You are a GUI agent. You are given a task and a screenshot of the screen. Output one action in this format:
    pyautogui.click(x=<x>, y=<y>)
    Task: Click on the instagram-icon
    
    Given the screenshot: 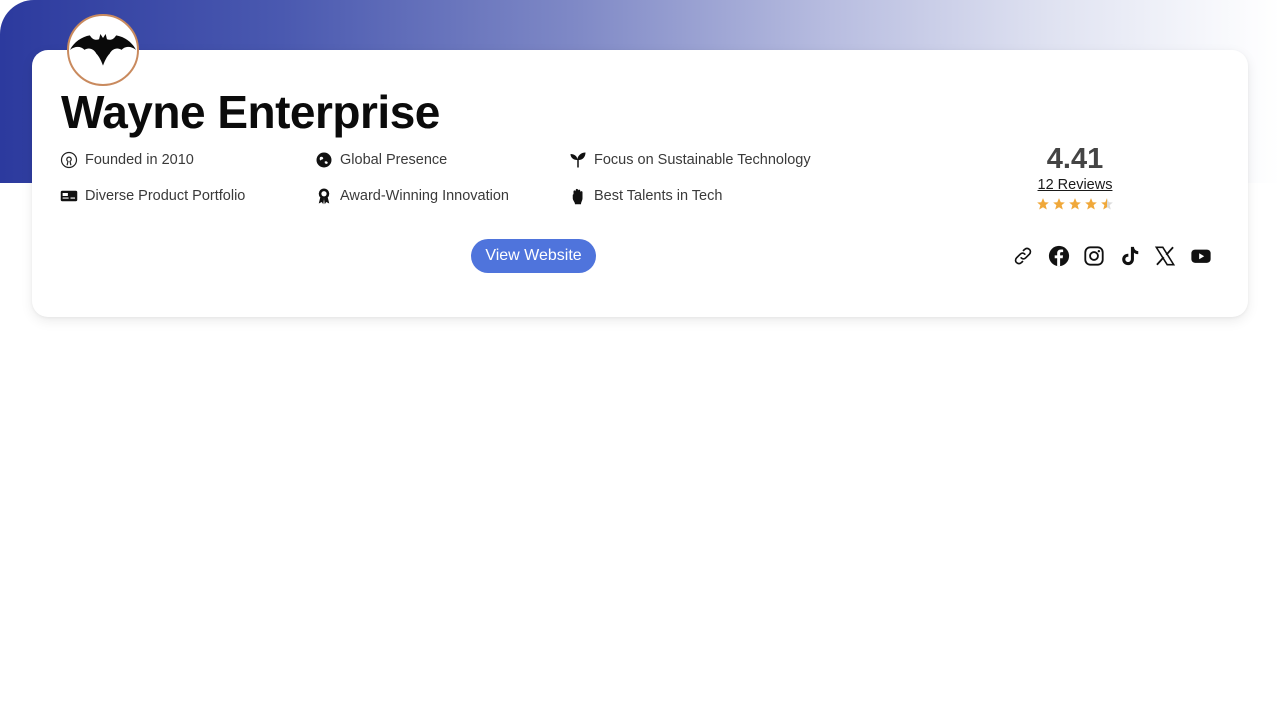 What is the action you would take?
    pyautogui.click(x=1094, y=256)
    